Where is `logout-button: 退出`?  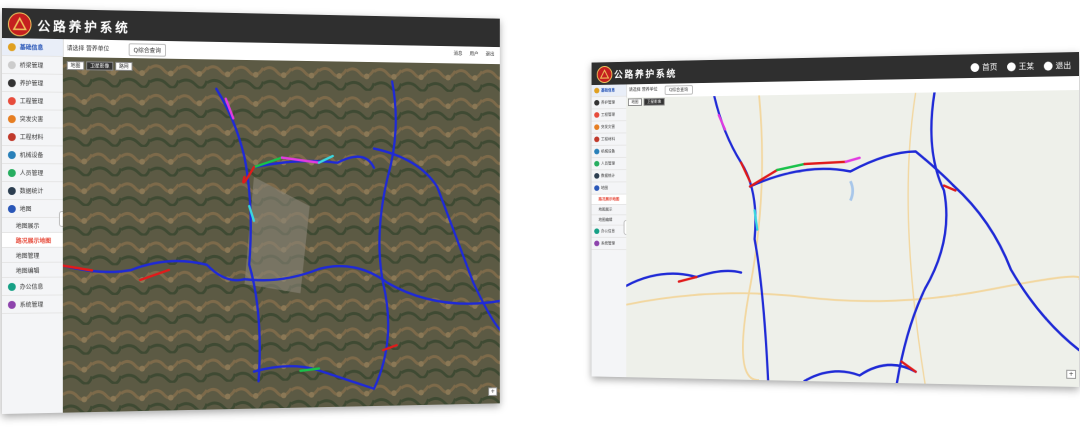
logout-button: 退出 is located at coordinates (1057, 66).